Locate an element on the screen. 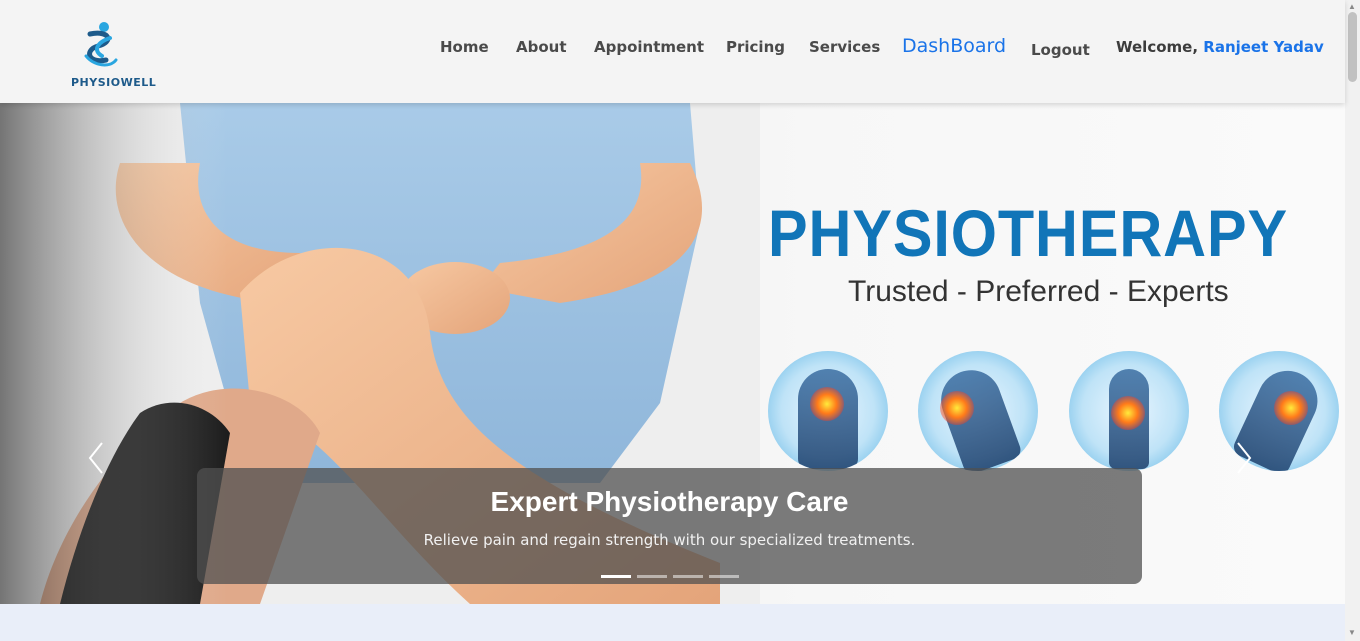 The height and width of the screenshot is (641, 1360). knee-pain-icon is located at coordinates (978, 411).